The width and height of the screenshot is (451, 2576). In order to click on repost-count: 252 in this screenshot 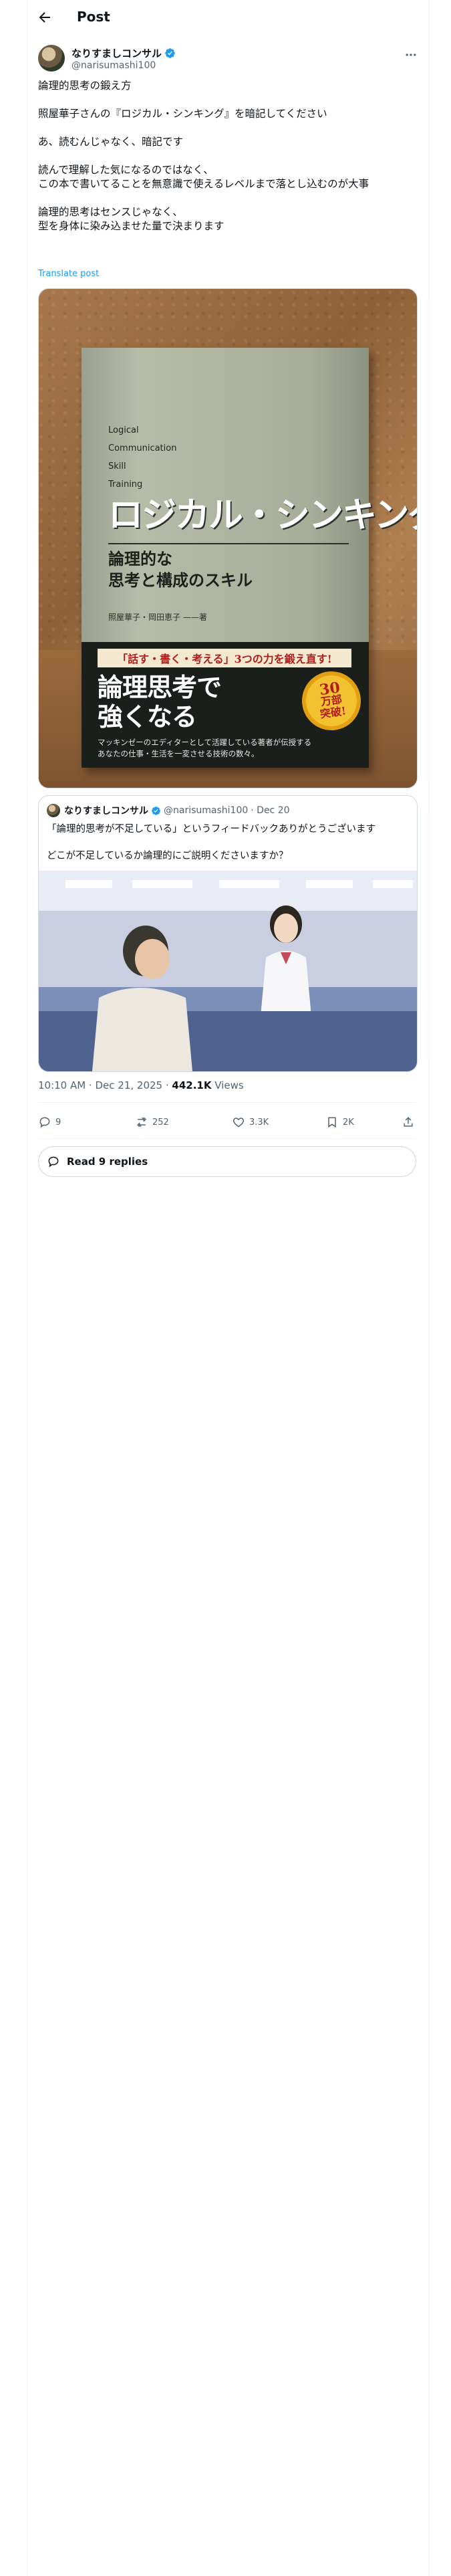, I will do `click(160, 1122)`.